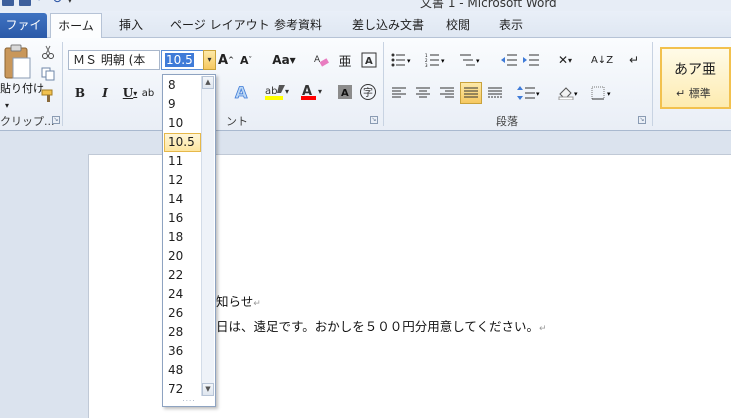 The image size is (731, 418). What do you see at coordinates (114, 60) in the screenshot?
I see `font-name-input: ＭＳ 明朝 (本` at bounding box center [114, 60].